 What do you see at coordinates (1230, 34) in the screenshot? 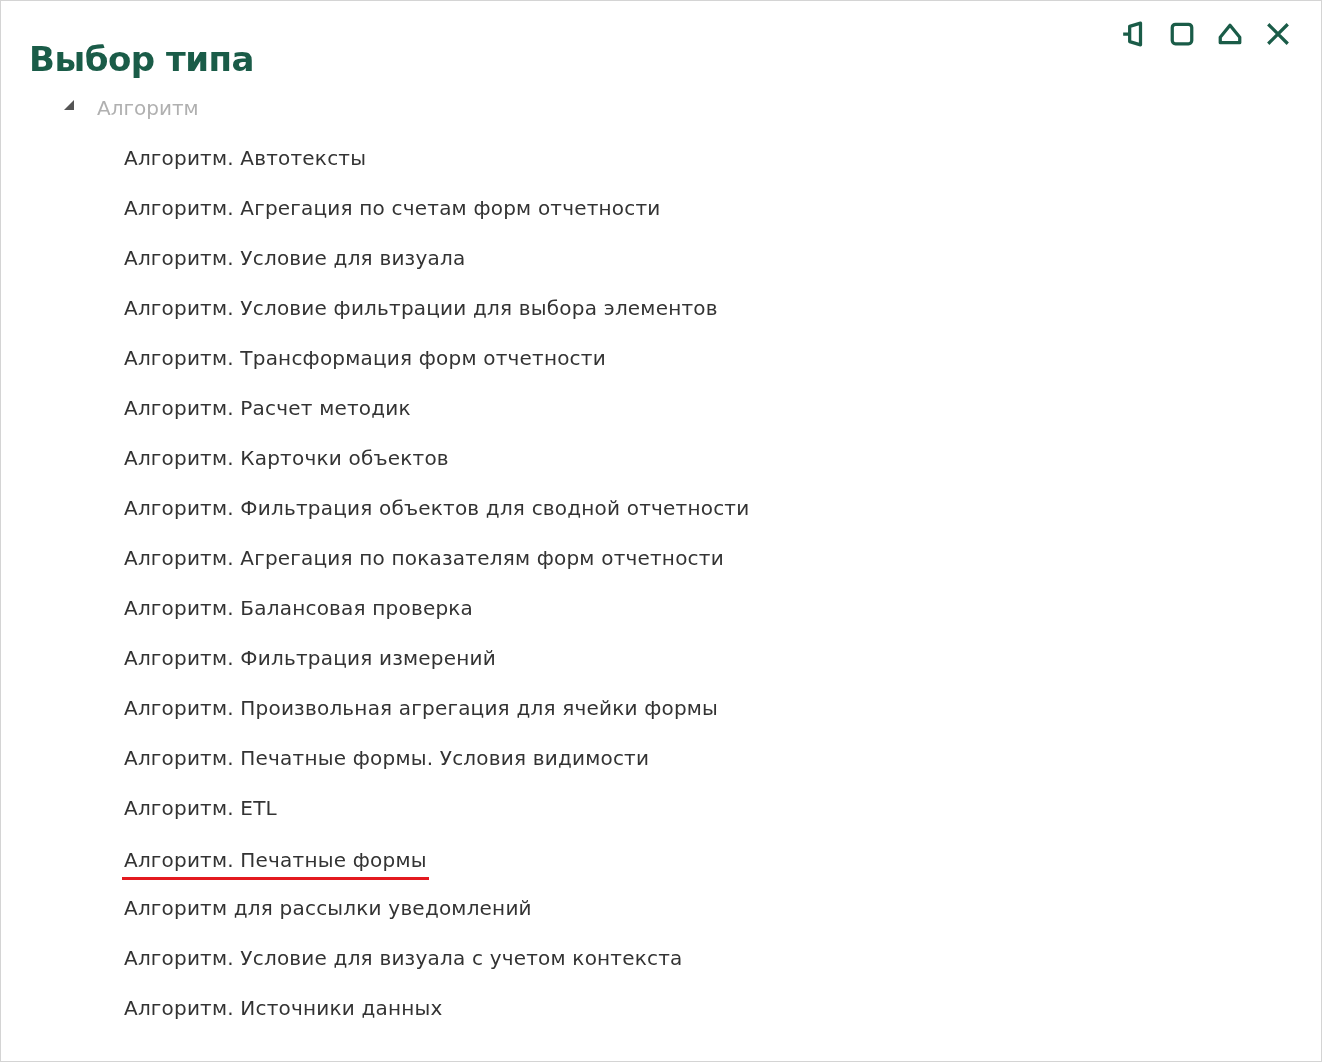
I see `collapse-icon` at bounding box center [1230, 34].